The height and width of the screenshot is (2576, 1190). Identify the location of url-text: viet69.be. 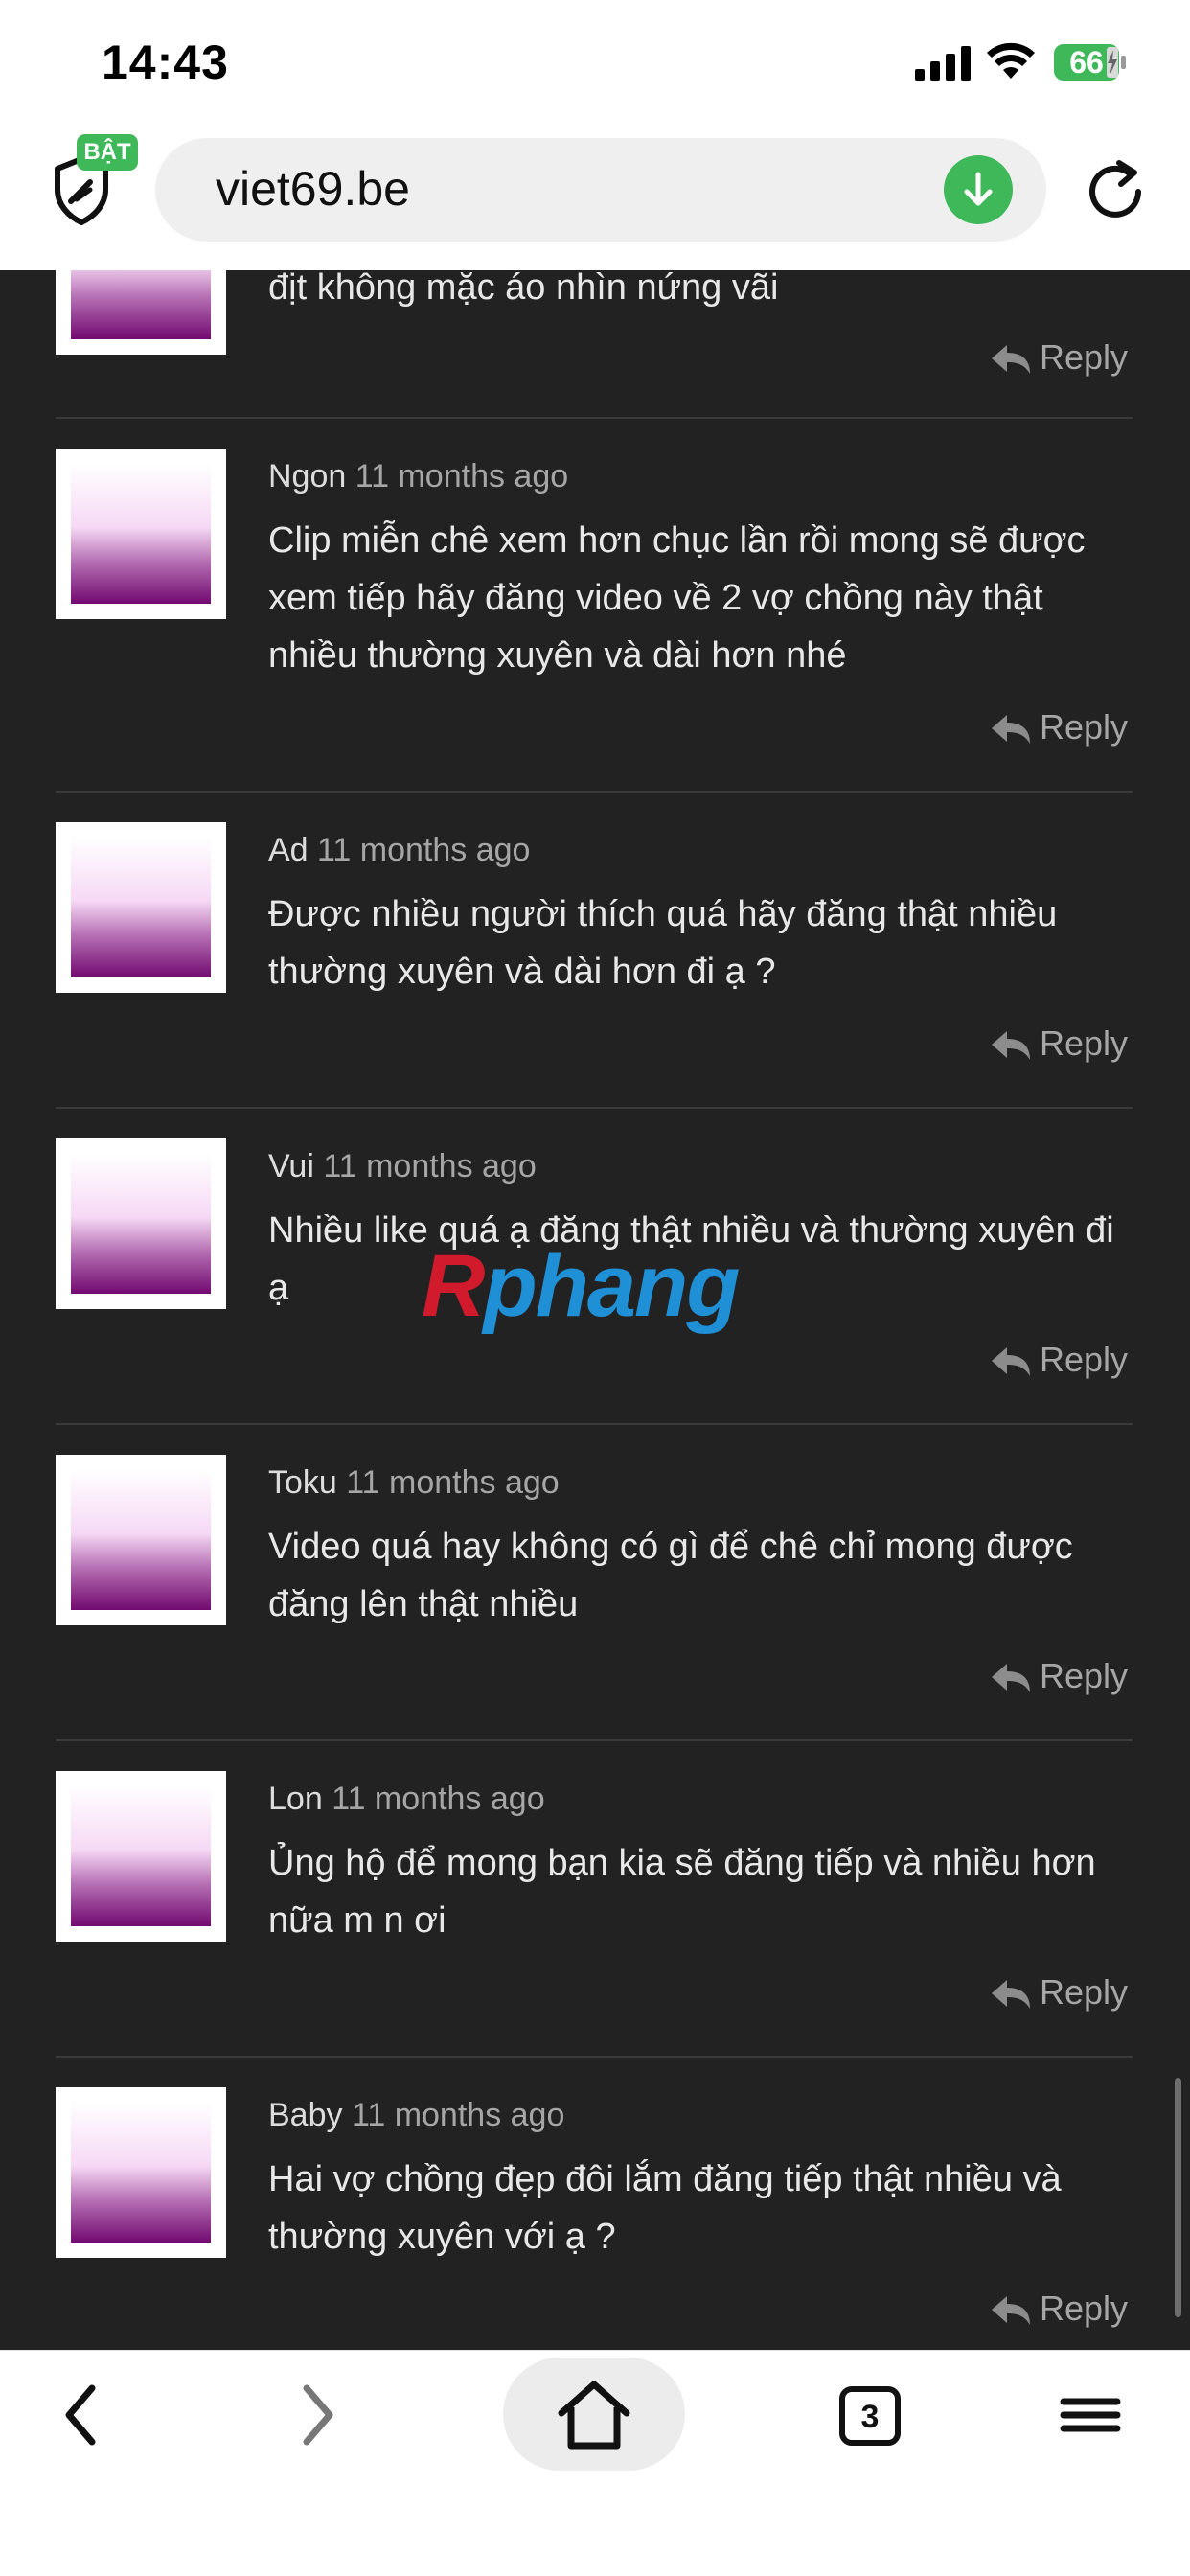
(313, 189).